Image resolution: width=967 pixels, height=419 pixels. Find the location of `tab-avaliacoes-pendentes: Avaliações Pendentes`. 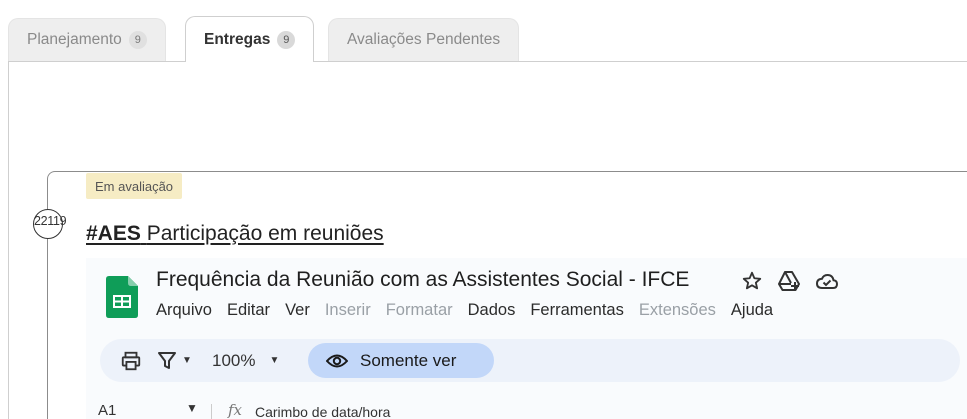

tab-avaliacoes-pendentes: Avaliações Pendentes is located at coordinates (424, 39).